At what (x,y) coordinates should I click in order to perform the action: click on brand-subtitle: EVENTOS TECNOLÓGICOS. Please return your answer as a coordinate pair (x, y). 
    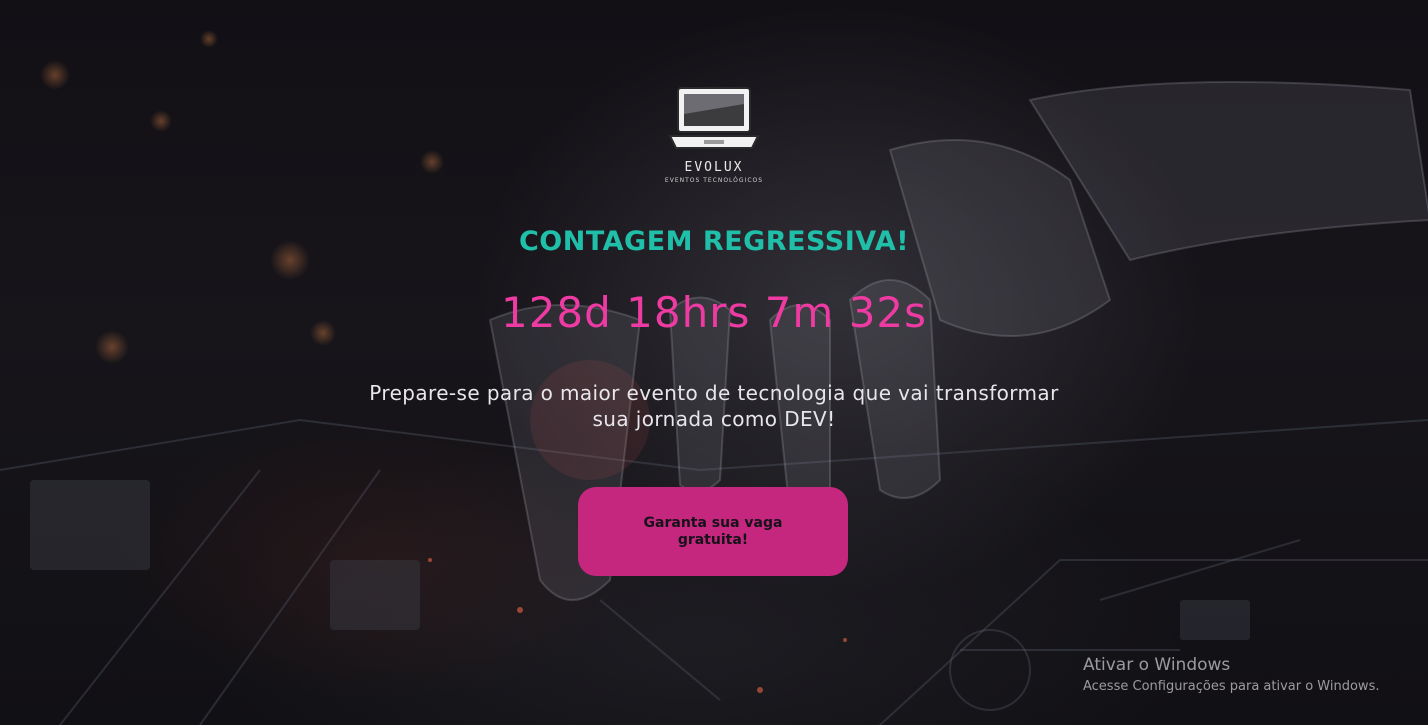
    Looking at the image, I should click on (714, 180).